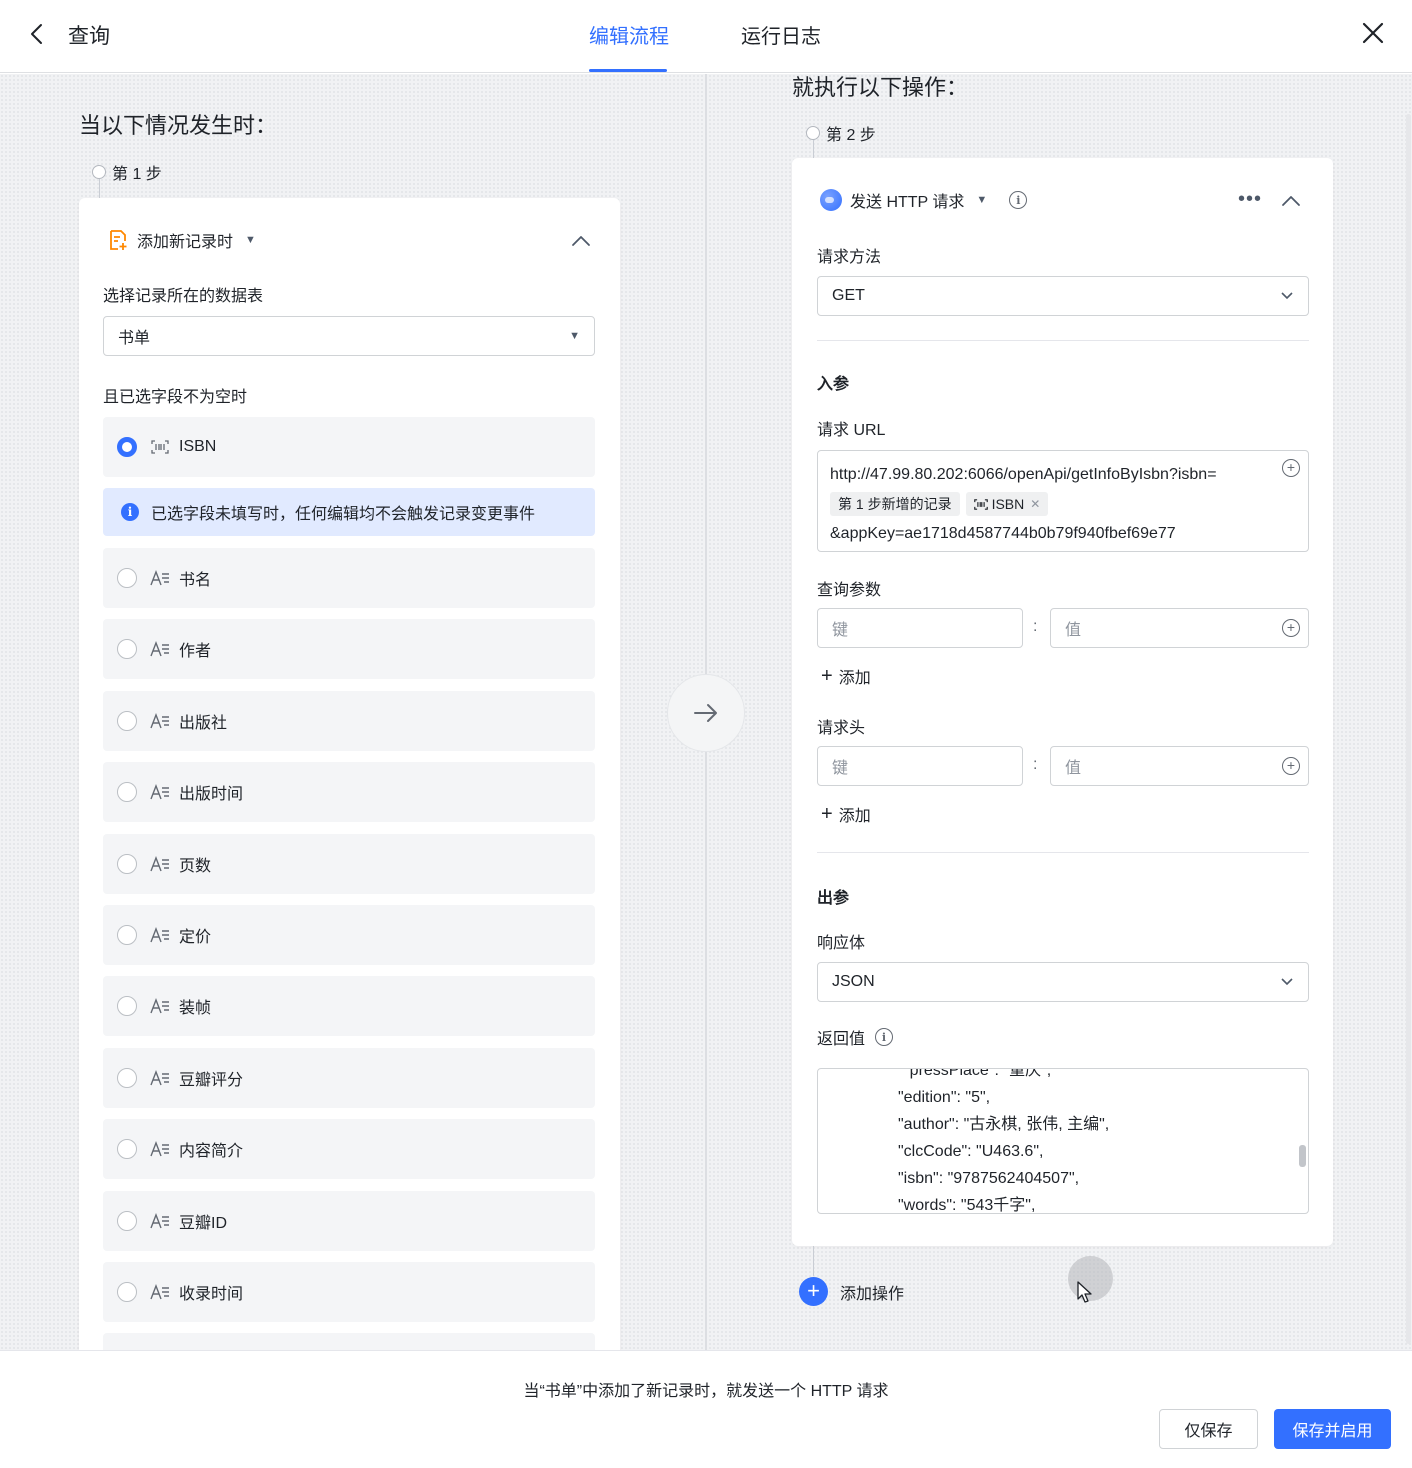  What do you see at coordinates (349, 1077) in the screenshot?
I see `field-option: 豆瓣评分` at bounding box center [349, 1077].